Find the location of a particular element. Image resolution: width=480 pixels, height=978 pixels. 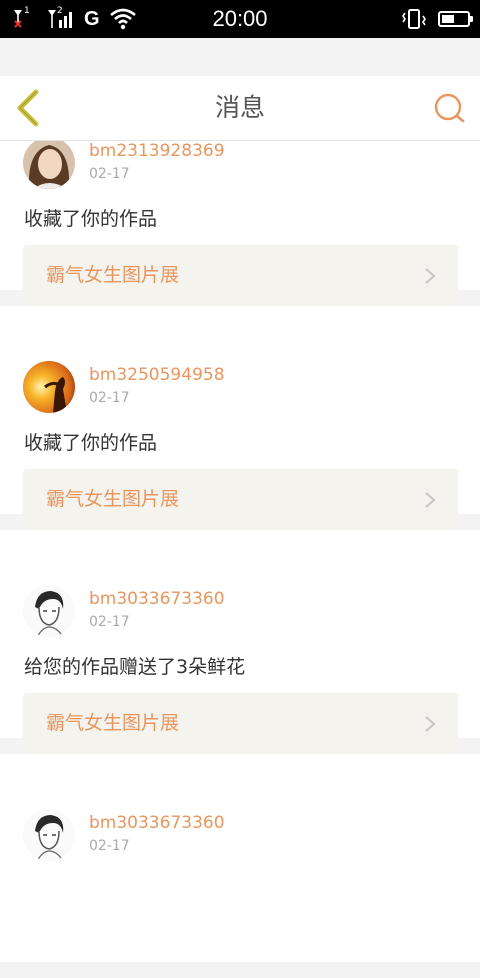

vibrate-icon is located at coordinates (414, 19).